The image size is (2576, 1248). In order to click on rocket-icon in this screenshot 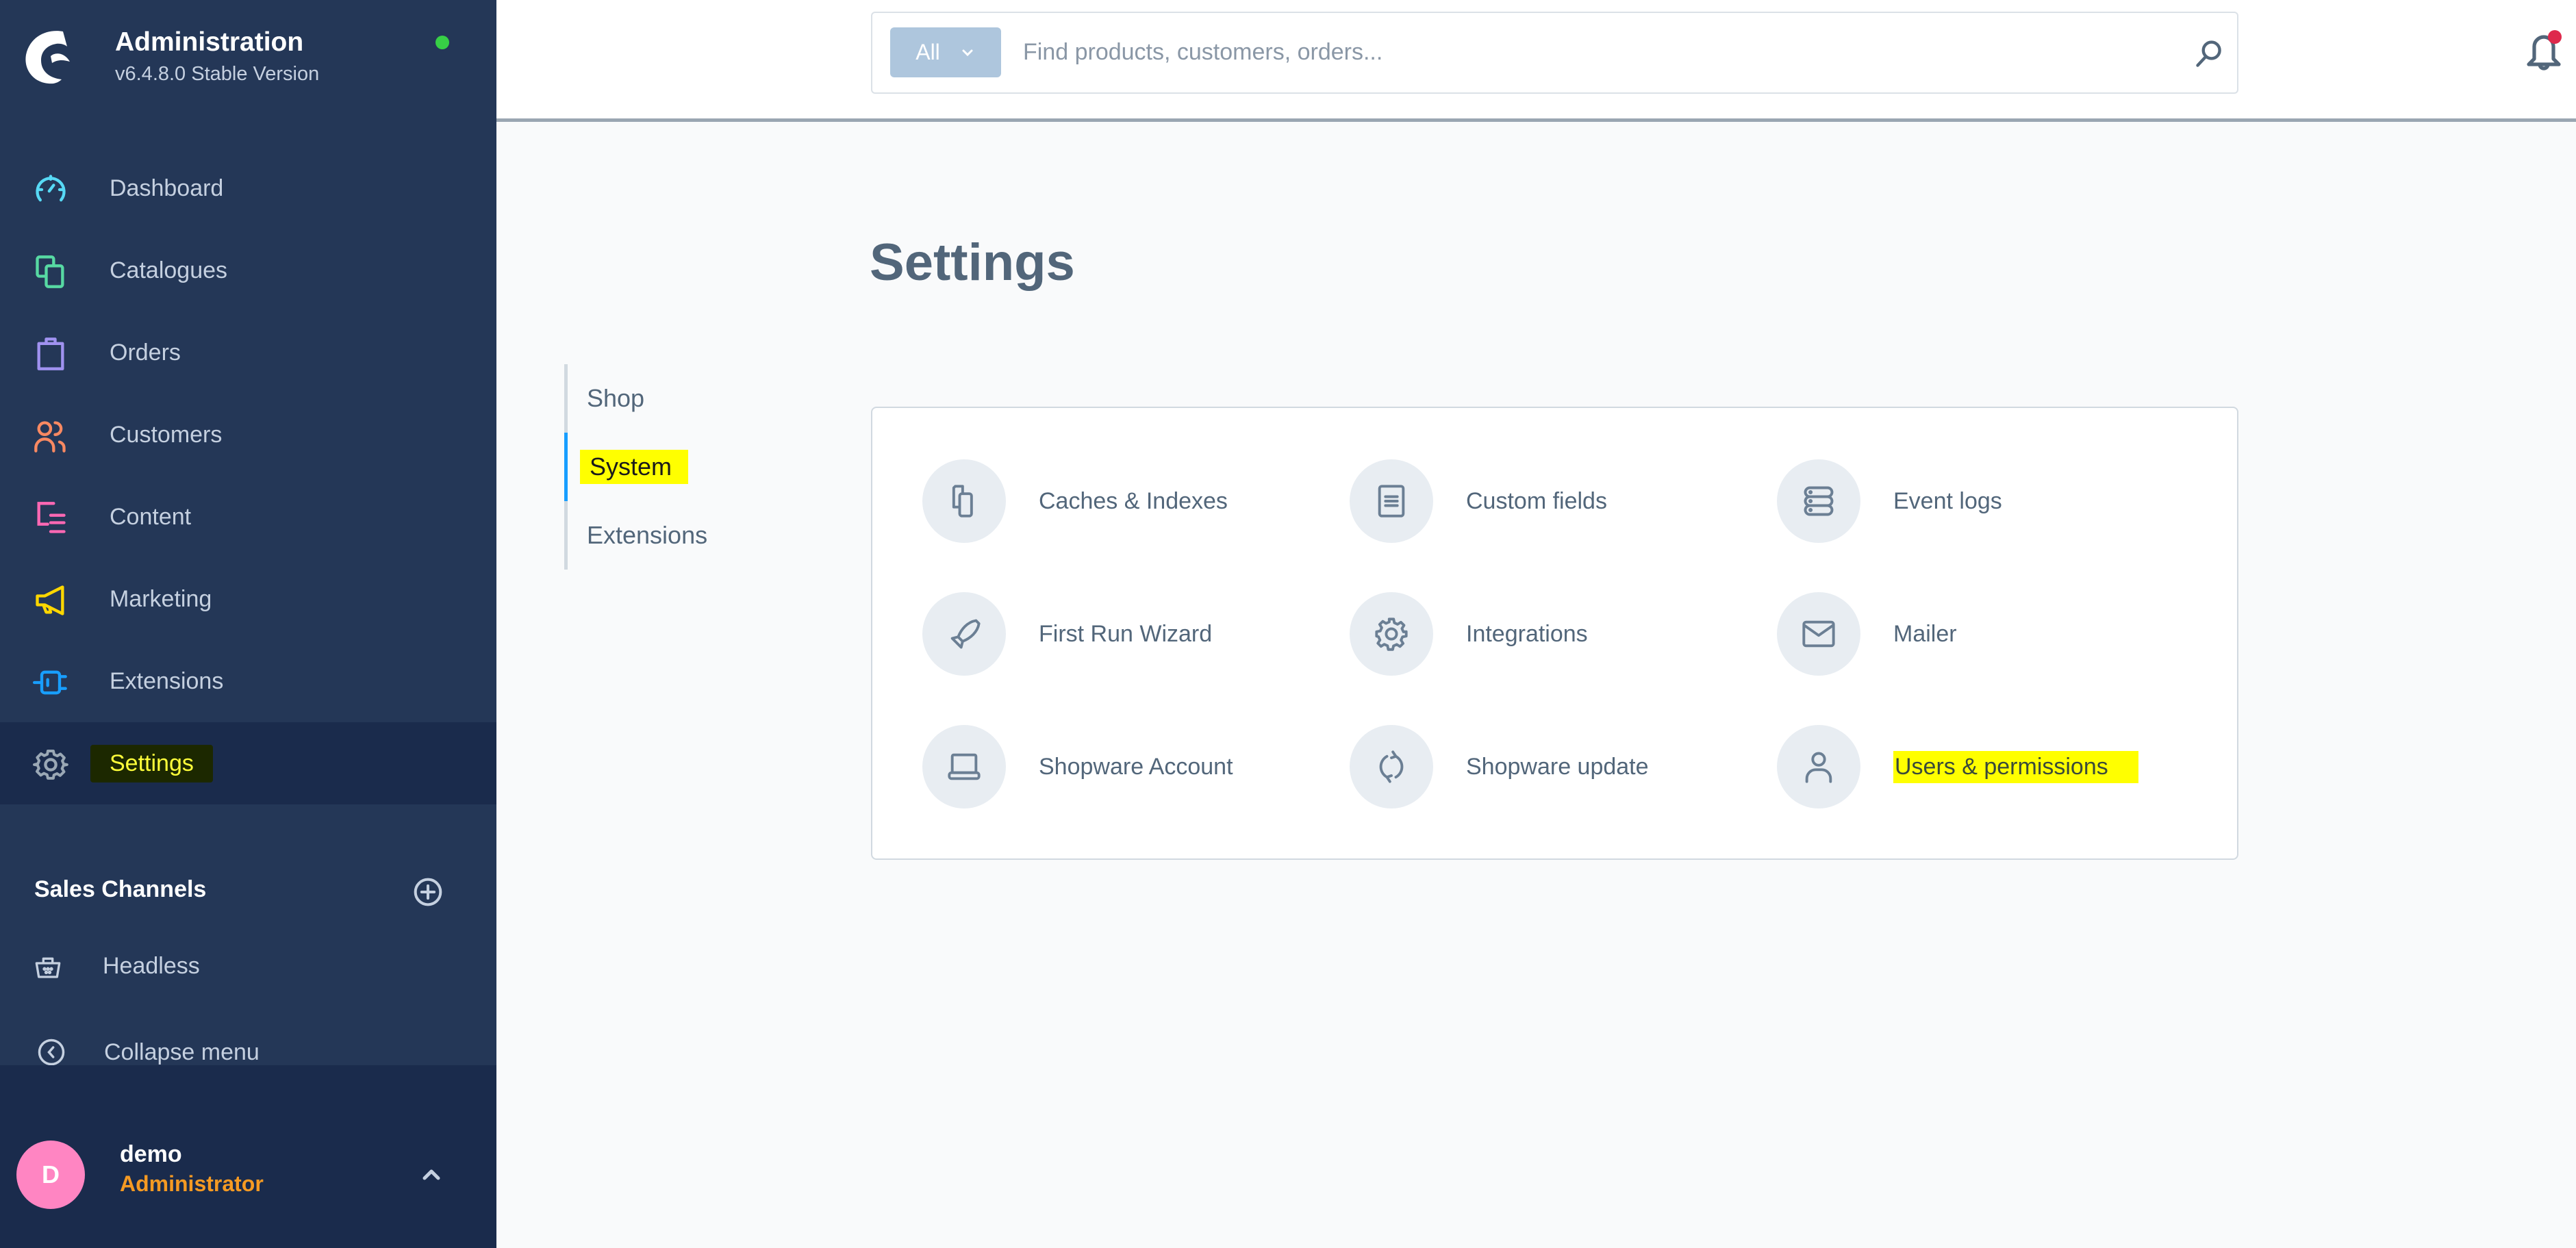, I will do `click(965, 634)`.